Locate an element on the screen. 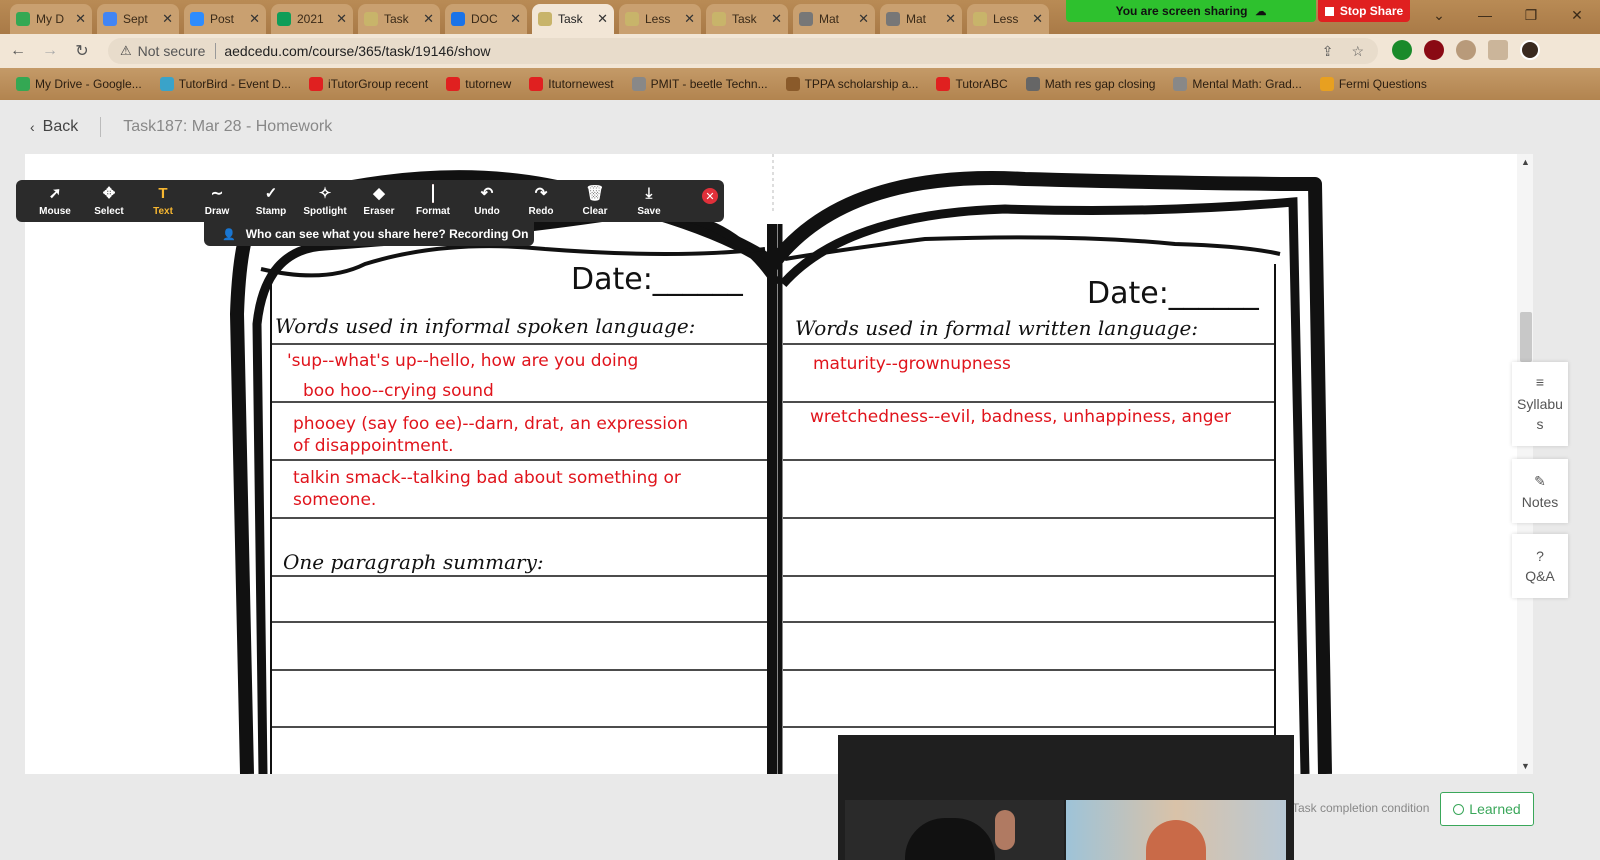 The height and width of the screenshot is (860, 1600). bookmark-favicon-icon is located at coordinates (1180, 84).